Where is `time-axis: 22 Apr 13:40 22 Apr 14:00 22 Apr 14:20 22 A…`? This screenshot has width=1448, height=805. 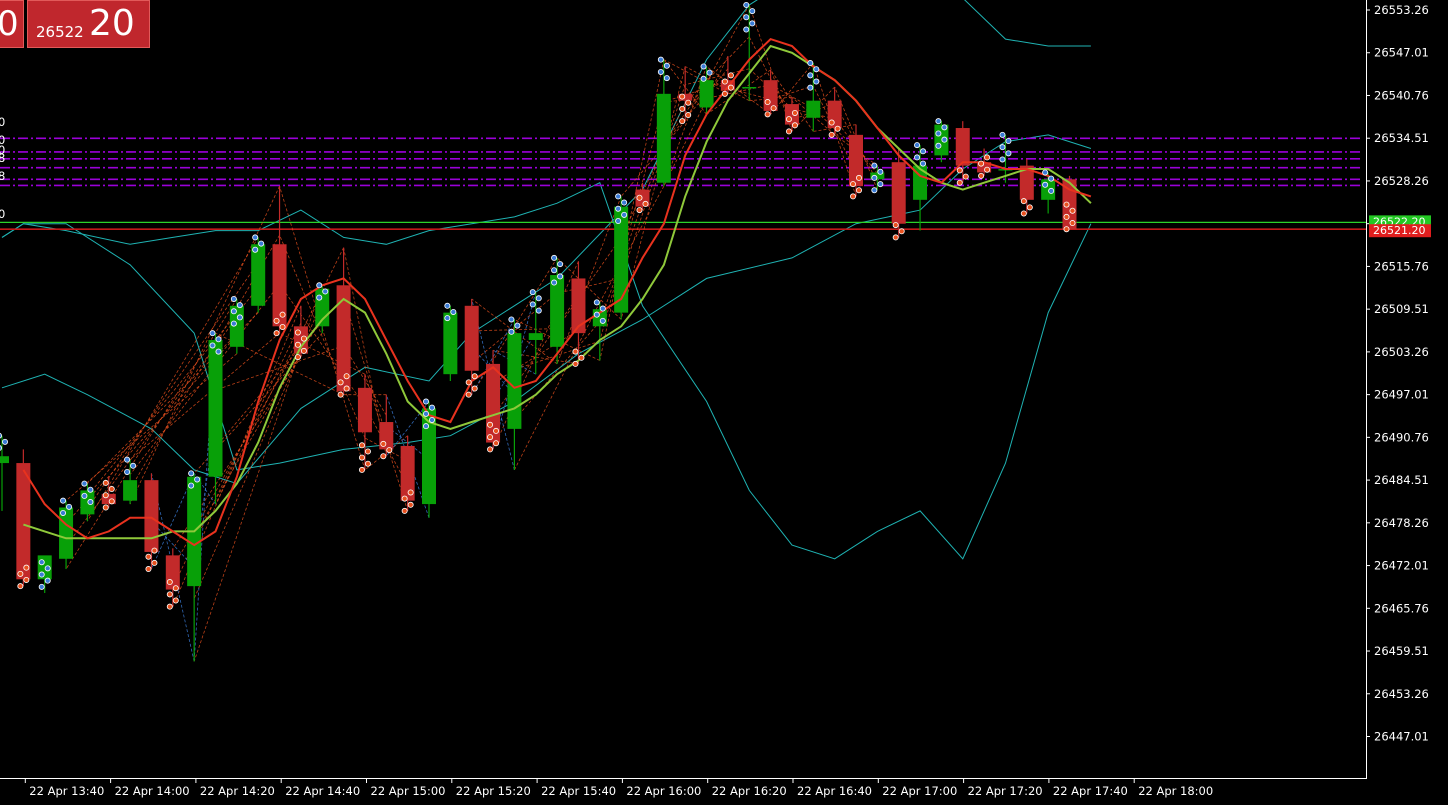 time-axis: 22 Apr 13:40 22 Apr 14:00 22 Apr 14:20 22 A… is located at coordinates (683, 791).